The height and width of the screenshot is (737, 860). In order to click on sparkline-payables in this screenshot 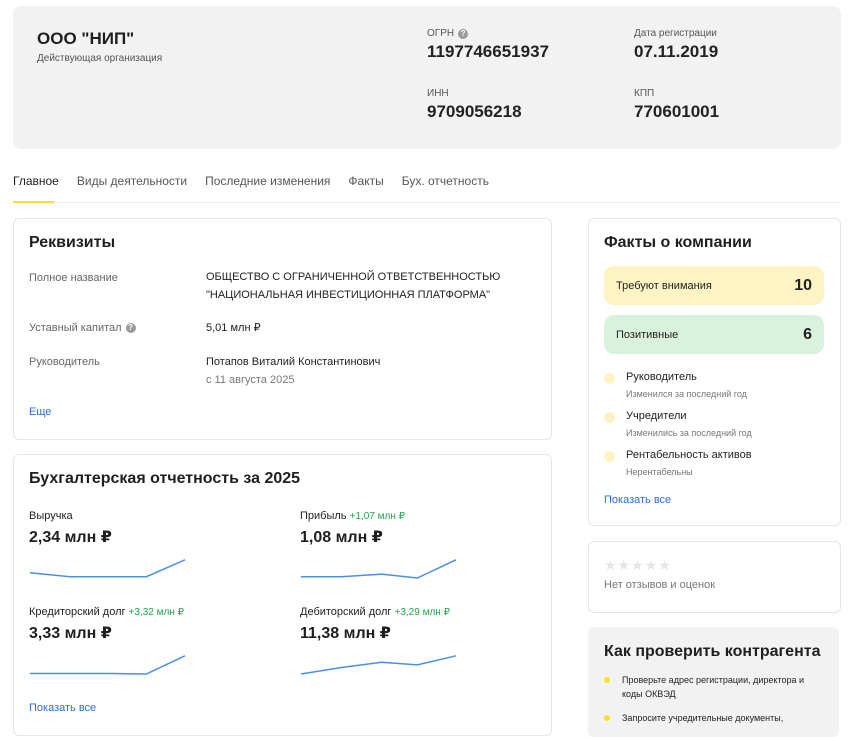, I will do `click(108, 665)`.